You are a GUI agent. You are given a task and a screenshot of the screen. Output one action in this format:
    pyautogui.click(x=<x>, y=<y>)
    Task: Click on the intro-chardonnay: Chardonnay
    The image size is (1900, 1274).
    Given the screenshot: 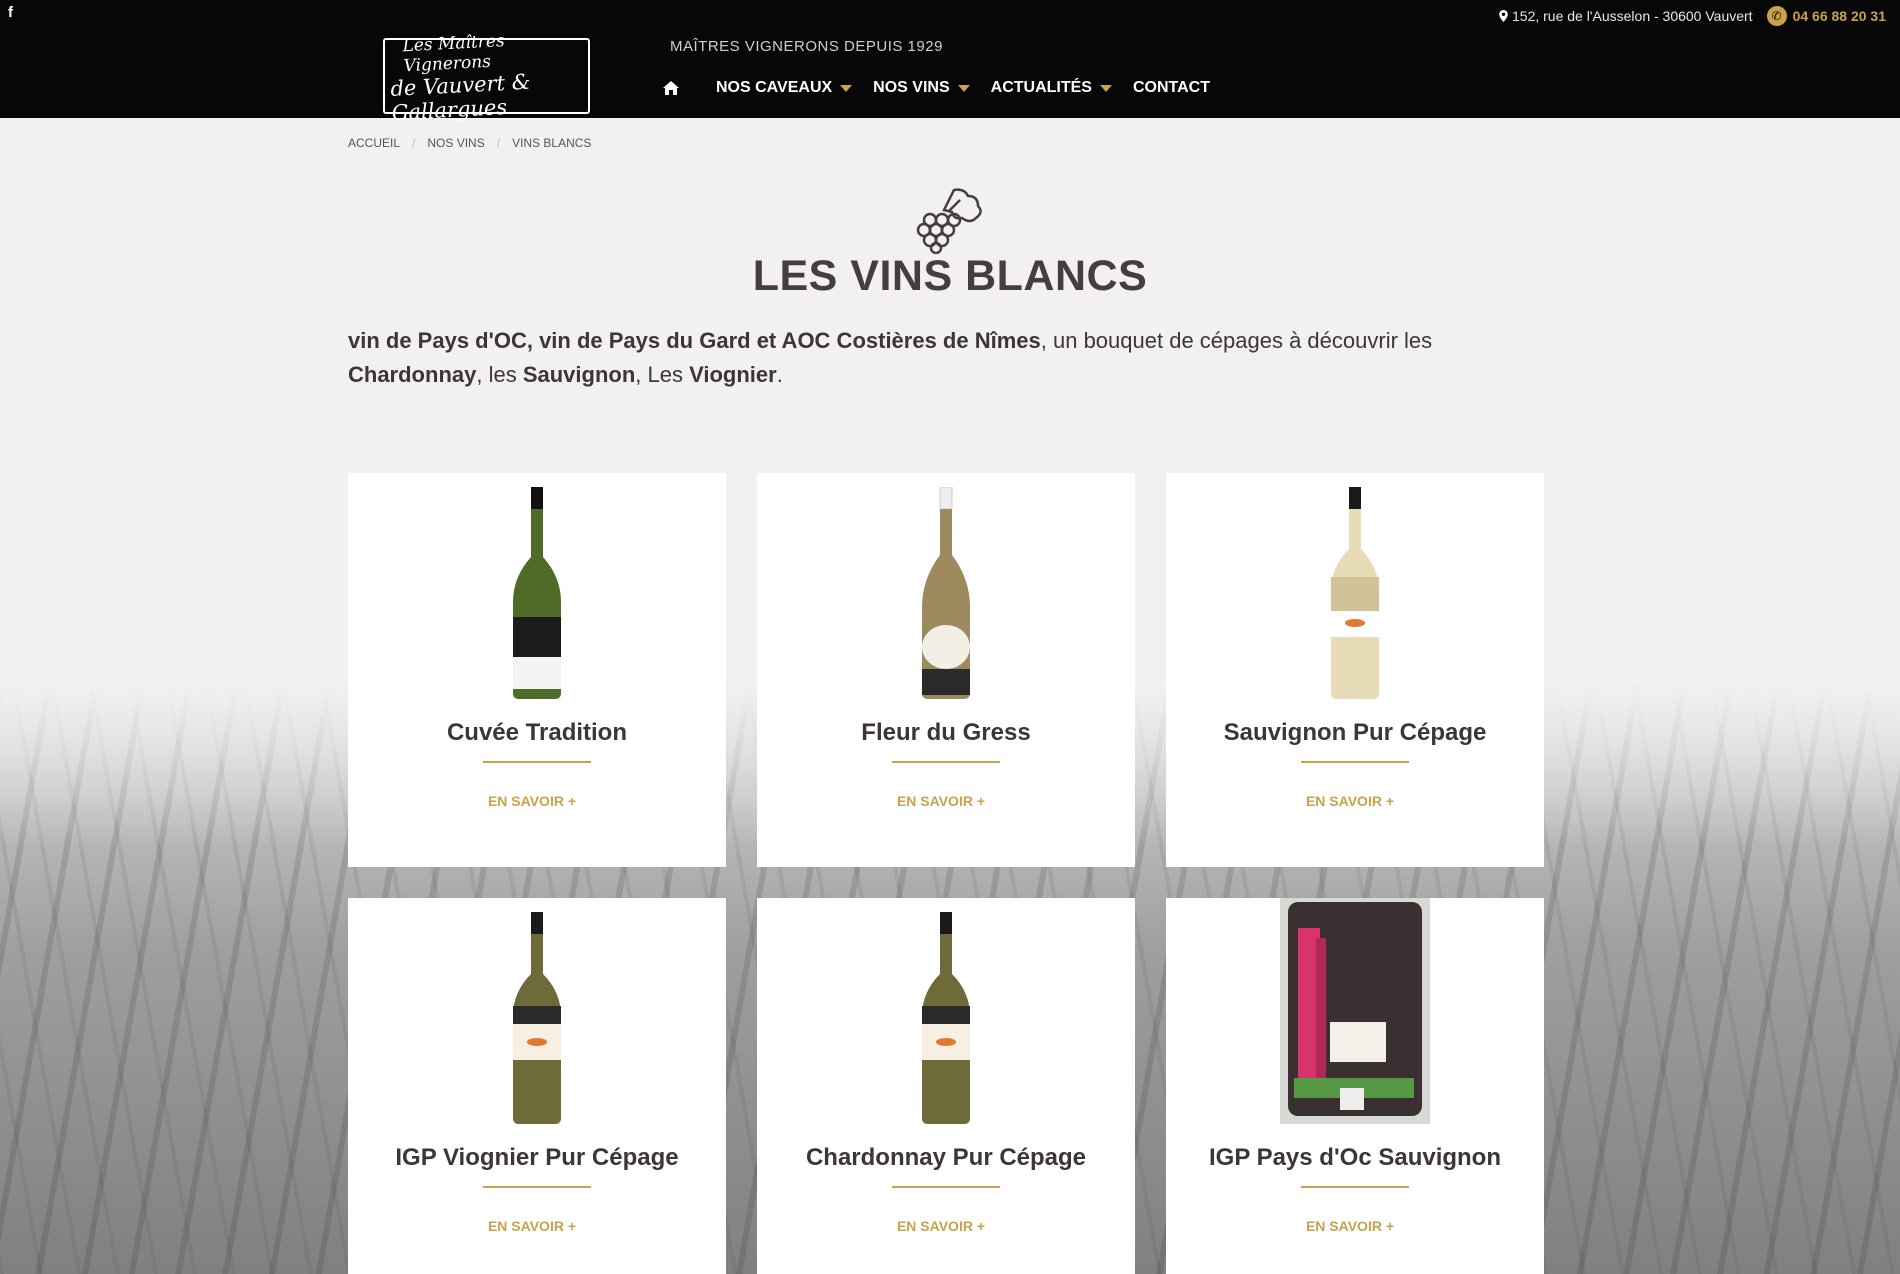 What is the action you would take?
    pyautogui.click(x=412, y=374)
    